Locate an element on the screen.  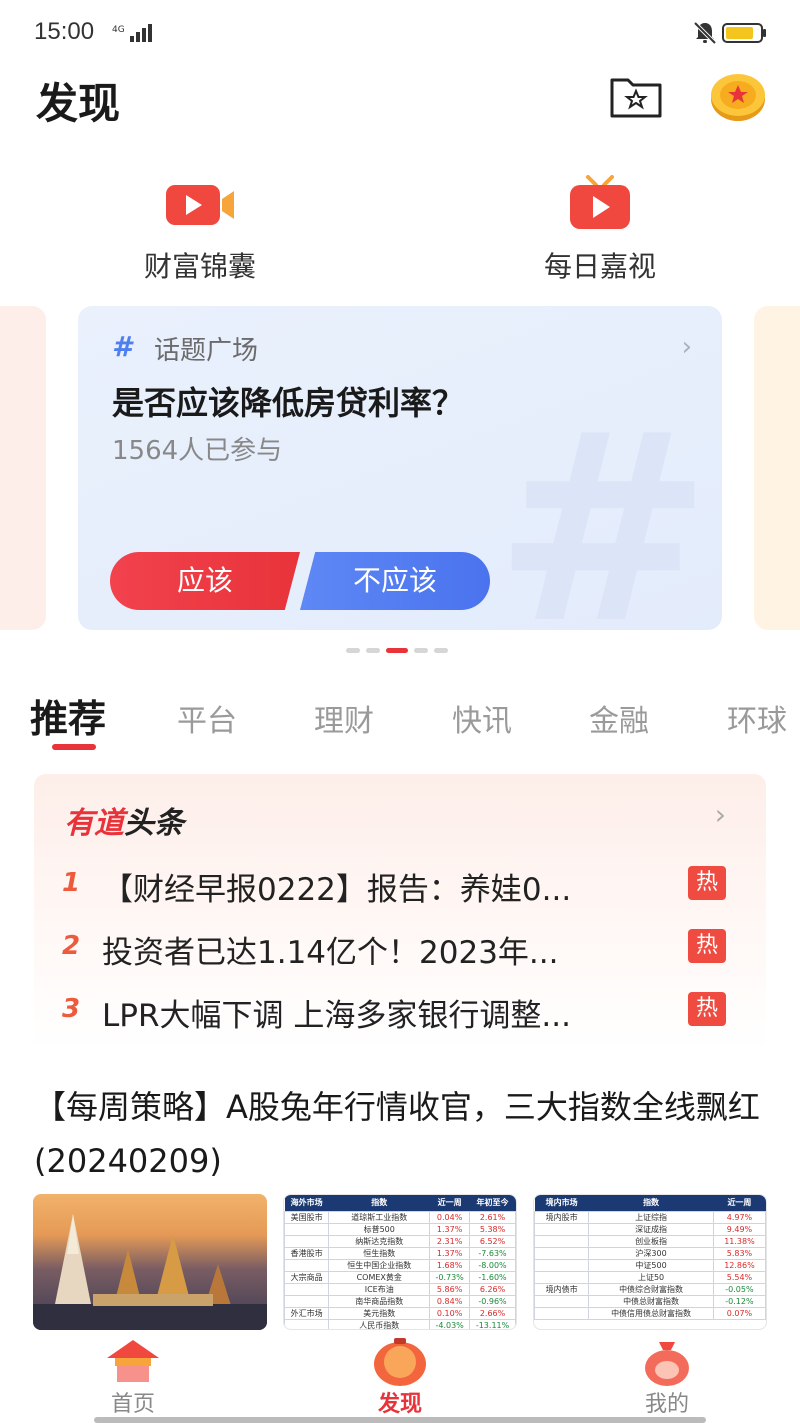
table-cell: 中证500 is located at coordinates (651, 1265).